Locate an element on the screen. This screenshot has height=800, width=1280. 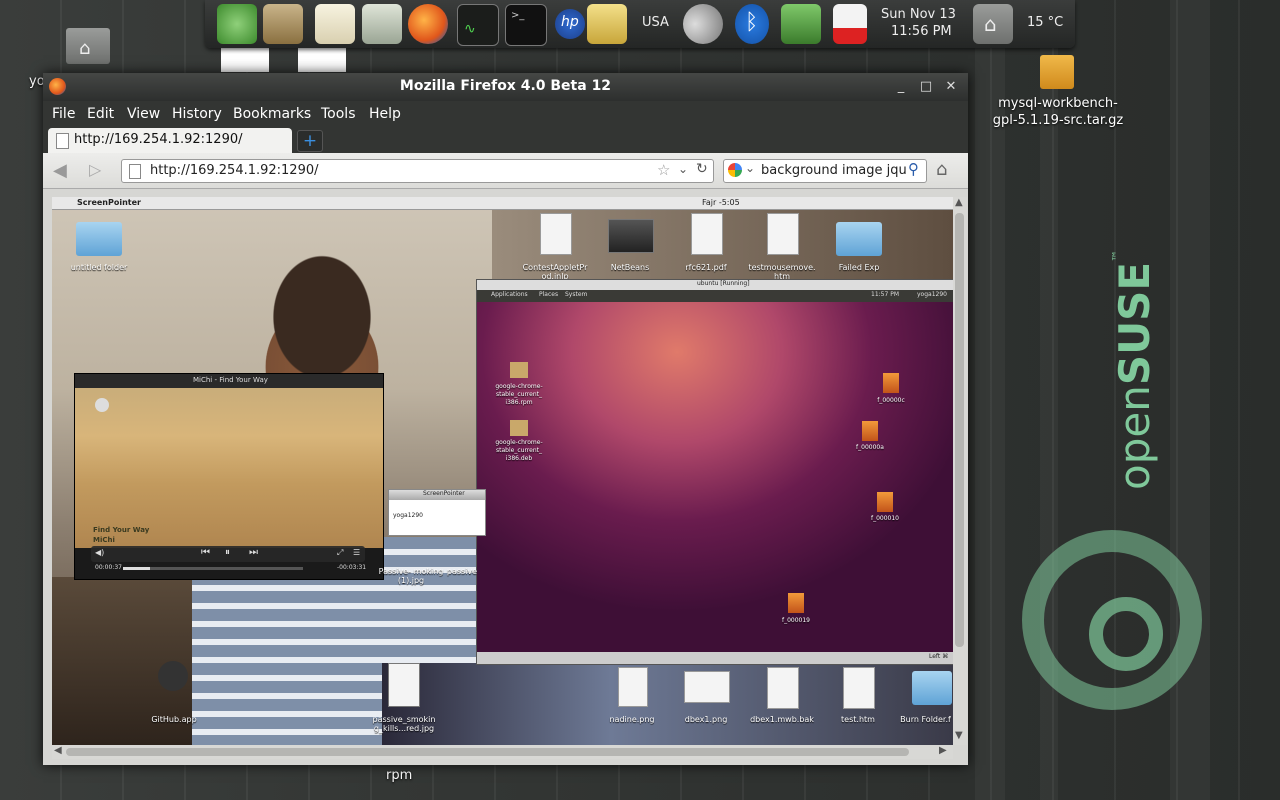
playlist-icon: ☰ is located at coordinates (356, 552).